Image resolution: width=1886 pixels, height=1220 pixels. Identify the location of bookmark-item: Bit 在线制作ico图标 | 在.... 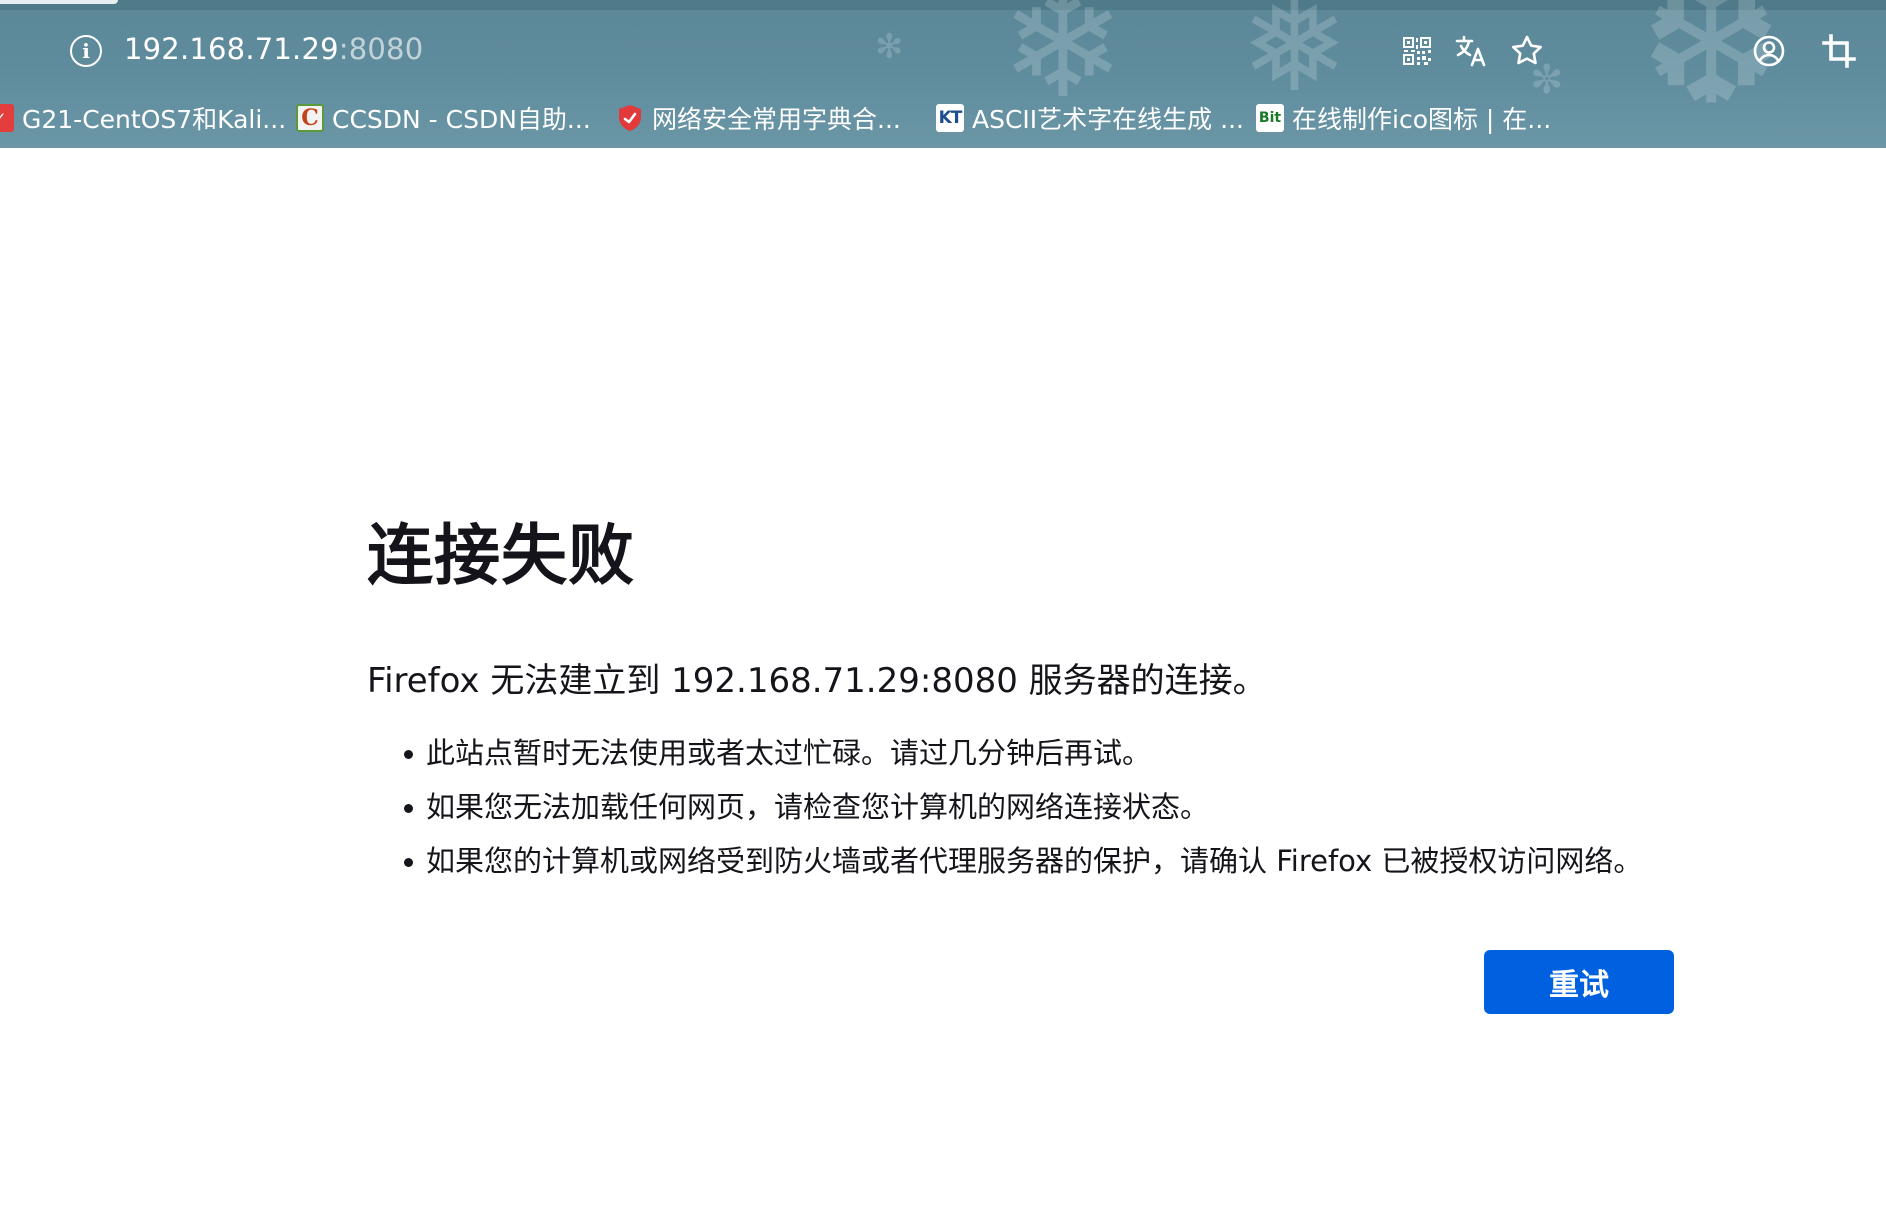
(1403, 118).